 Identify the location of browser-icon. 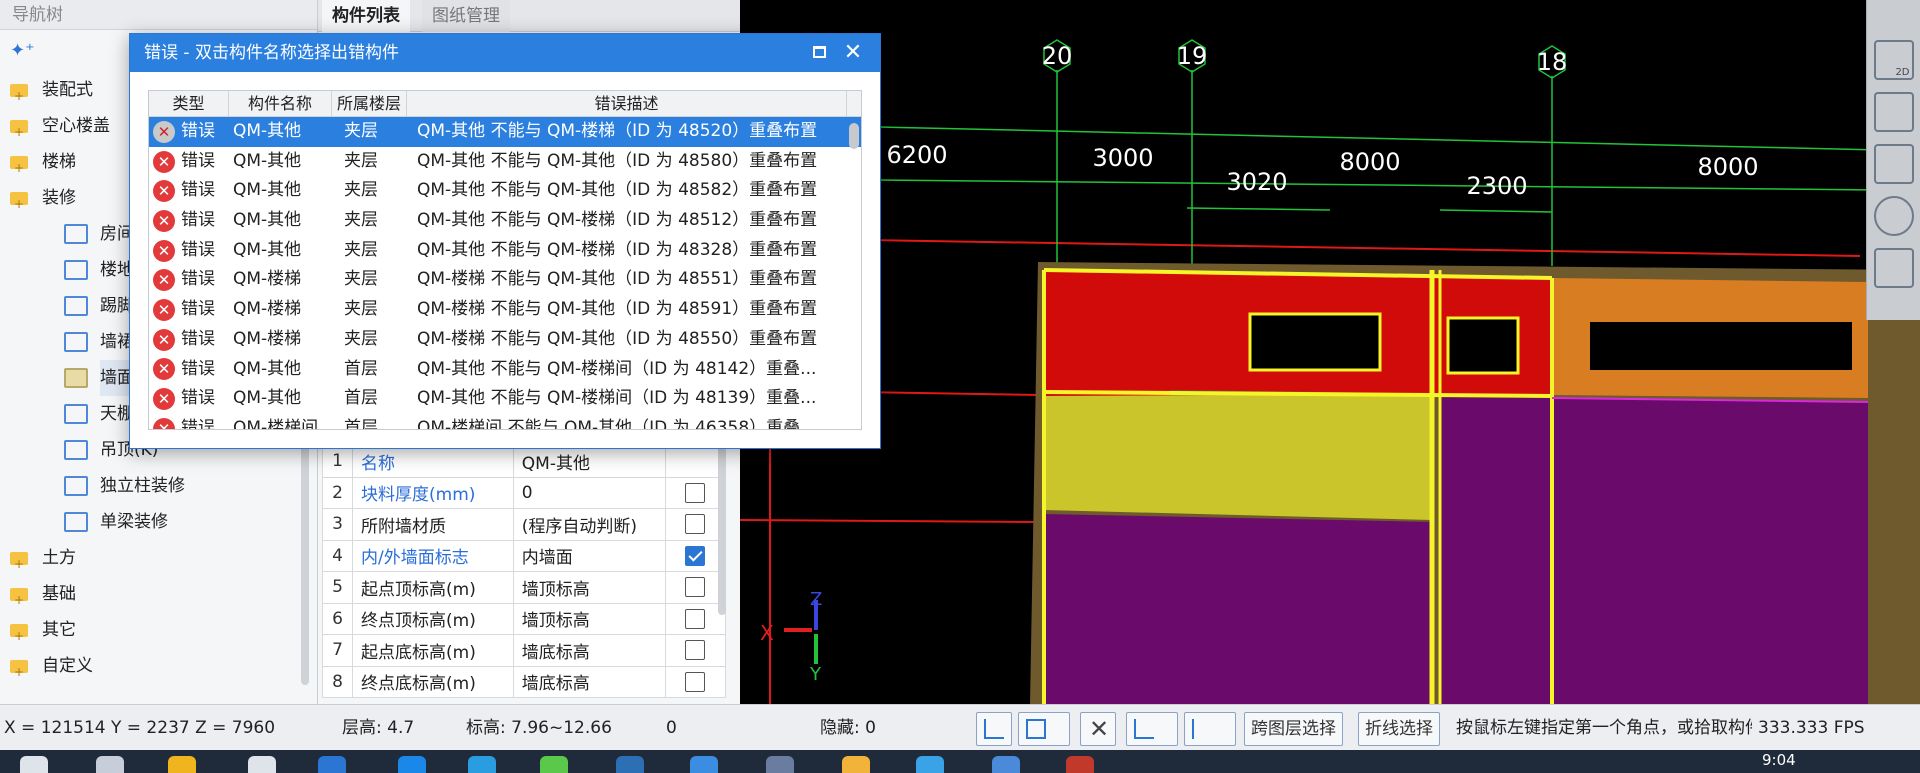
(412, 764).